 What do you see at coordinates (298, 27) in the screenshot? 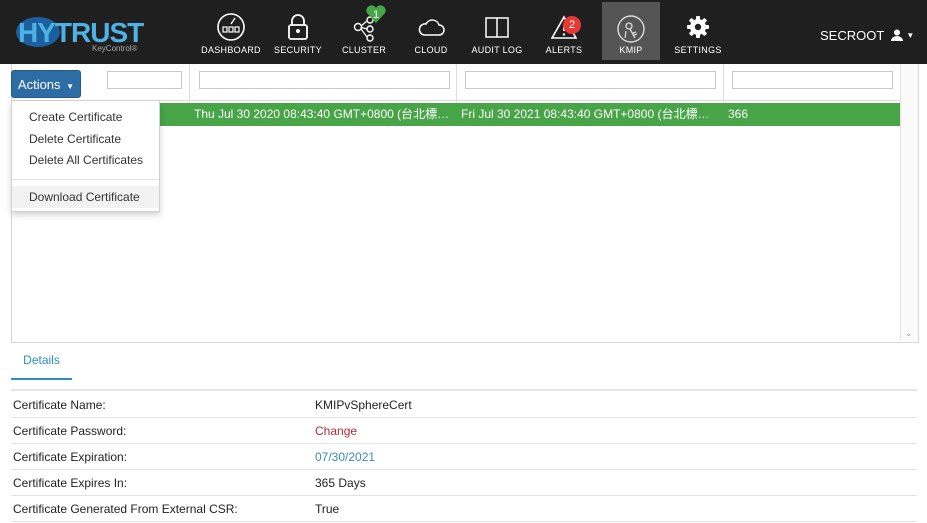
I see `lock-icon` at bounding box center [298, 27].